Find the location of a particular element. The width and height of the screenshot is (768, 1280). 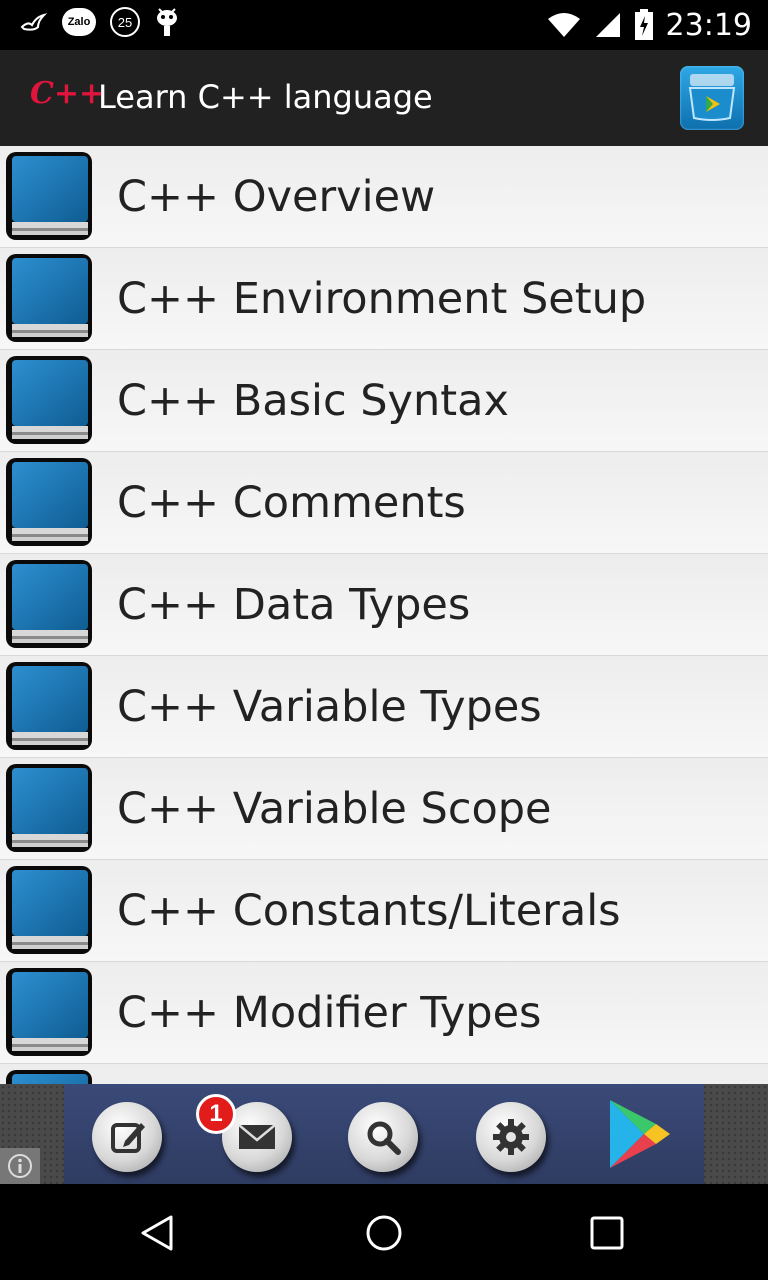

mail-icon is located at coordinates (257, 1136).